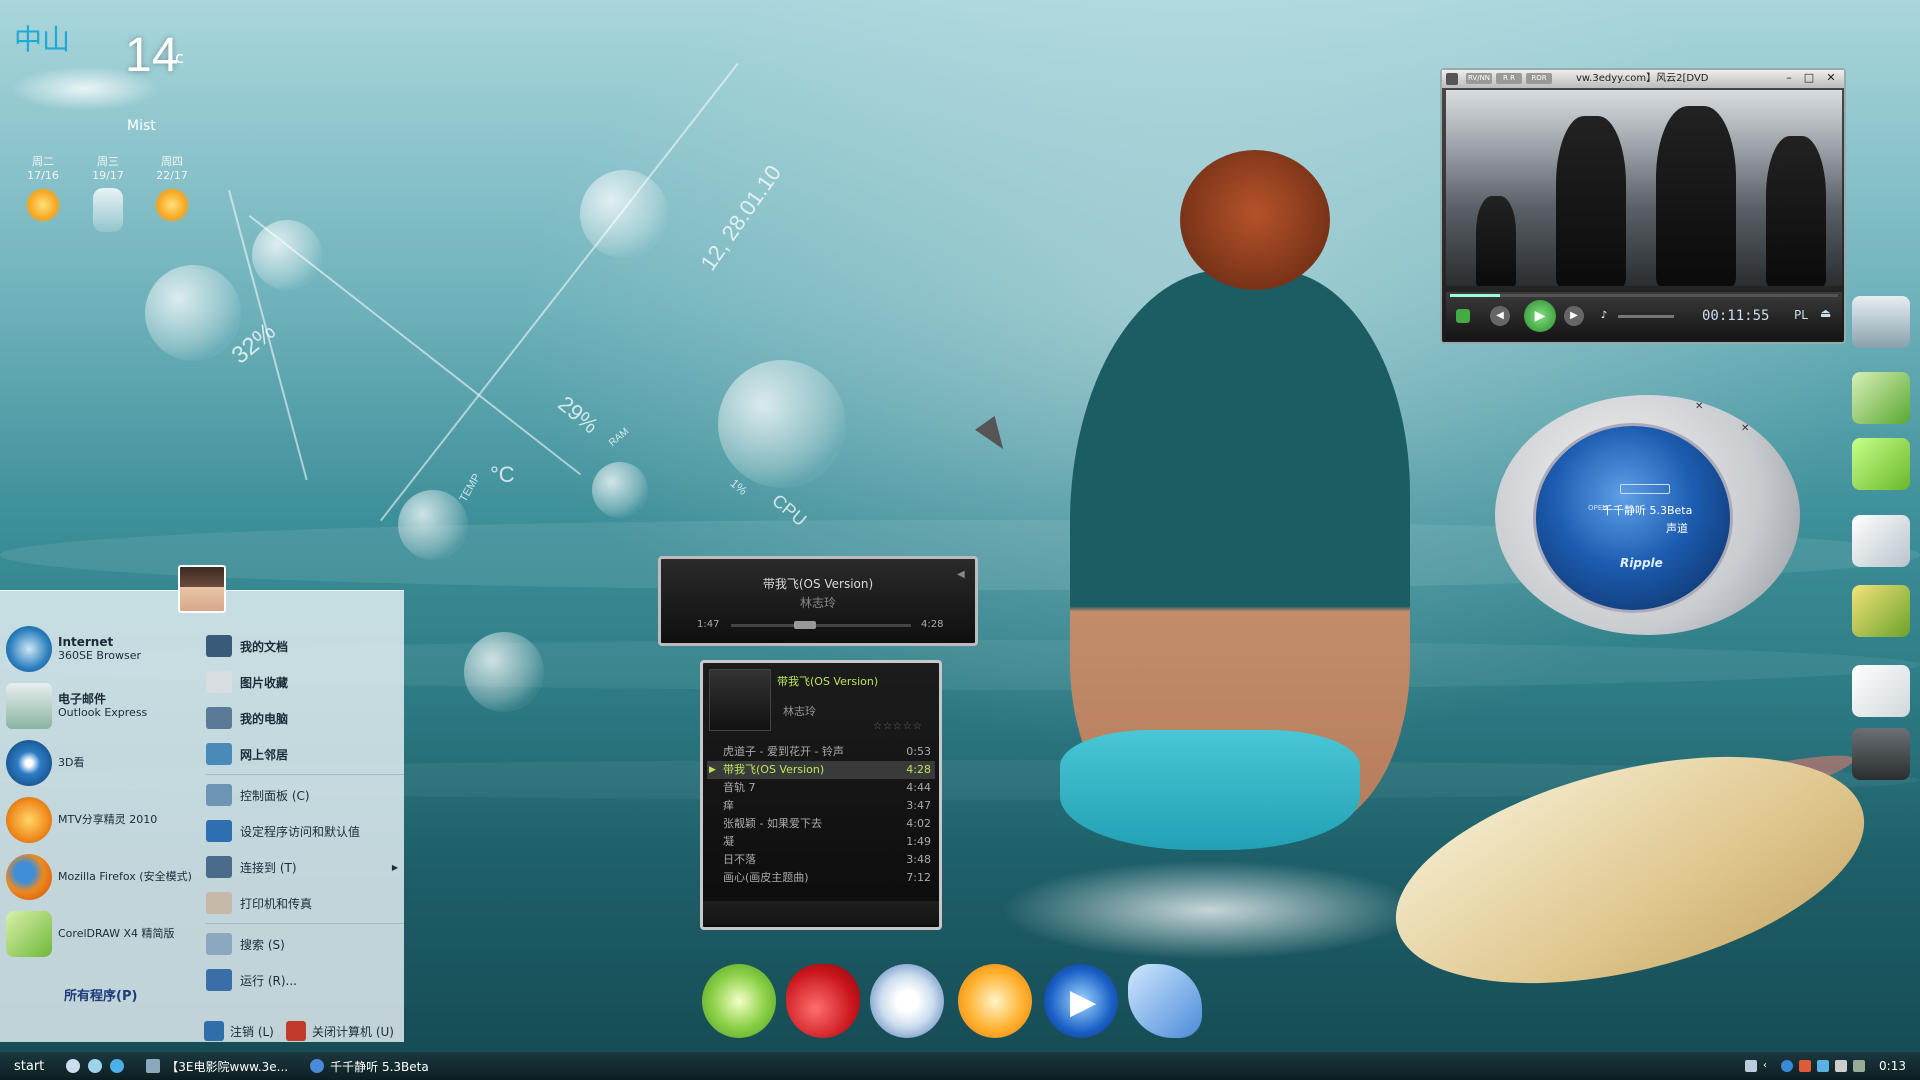 Image resolution: width=1920 pixels, height=1080 pixels. Describe the element at coordinates (1825, 313) in the screenshot. I see `eject-icon: ⏏` at that location.